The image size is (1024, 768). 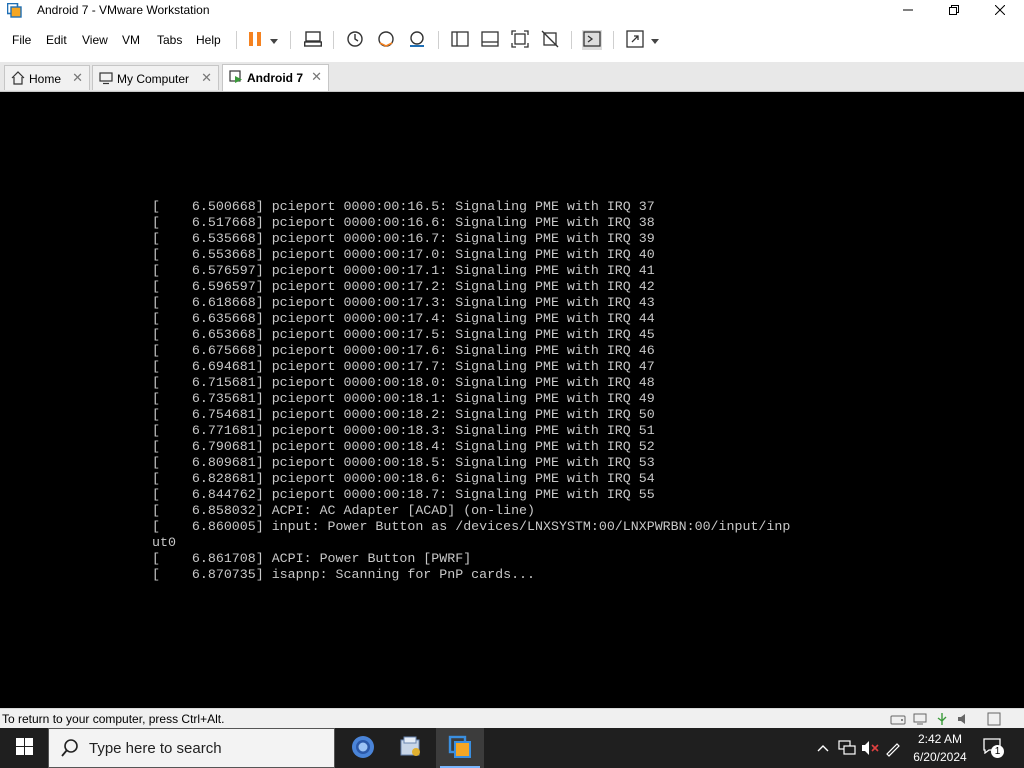 I want to click on network-icon, so click(x=847, y=748).